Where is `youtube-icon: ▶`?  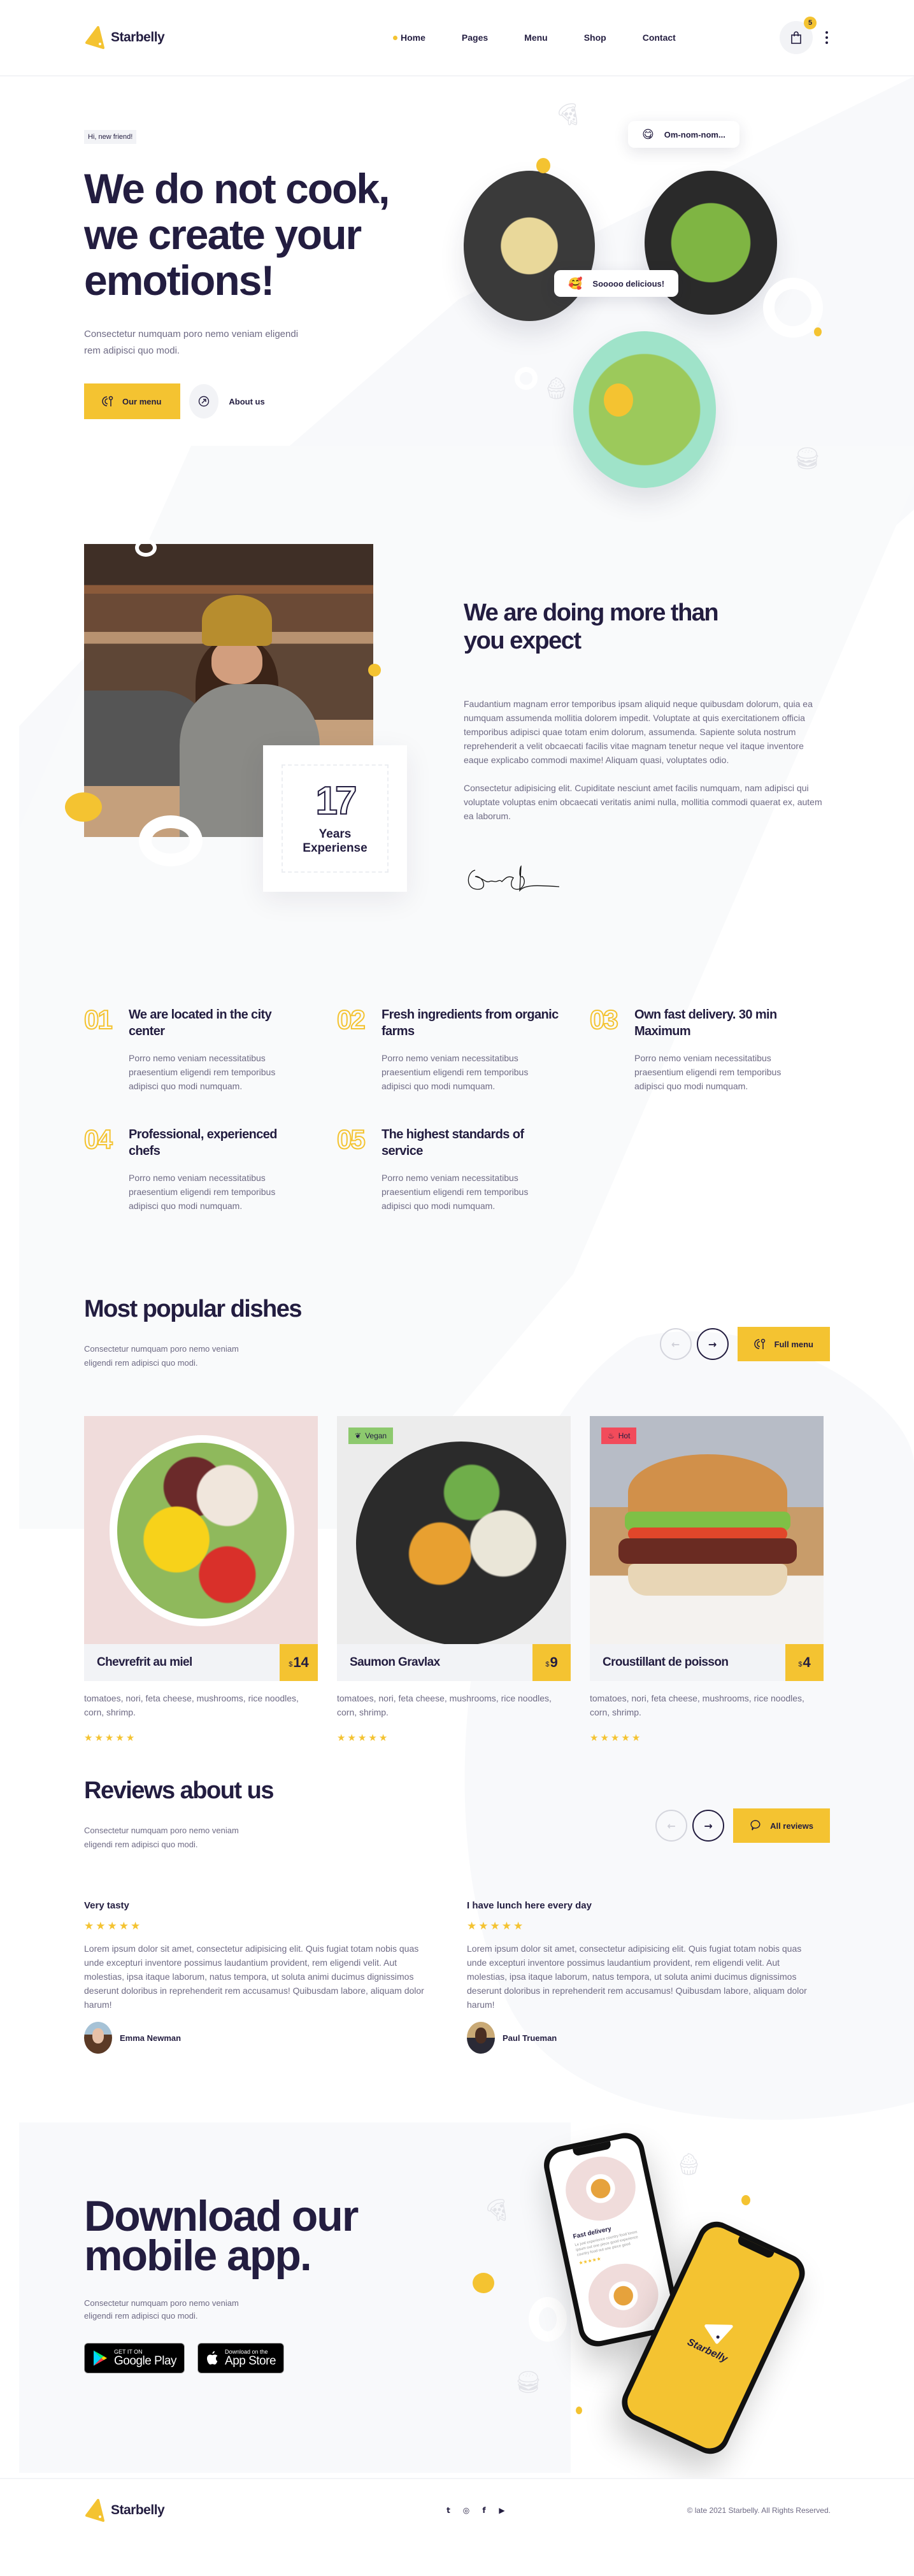 youtube-icon: ▶ is located at coordinates (501, 2510).